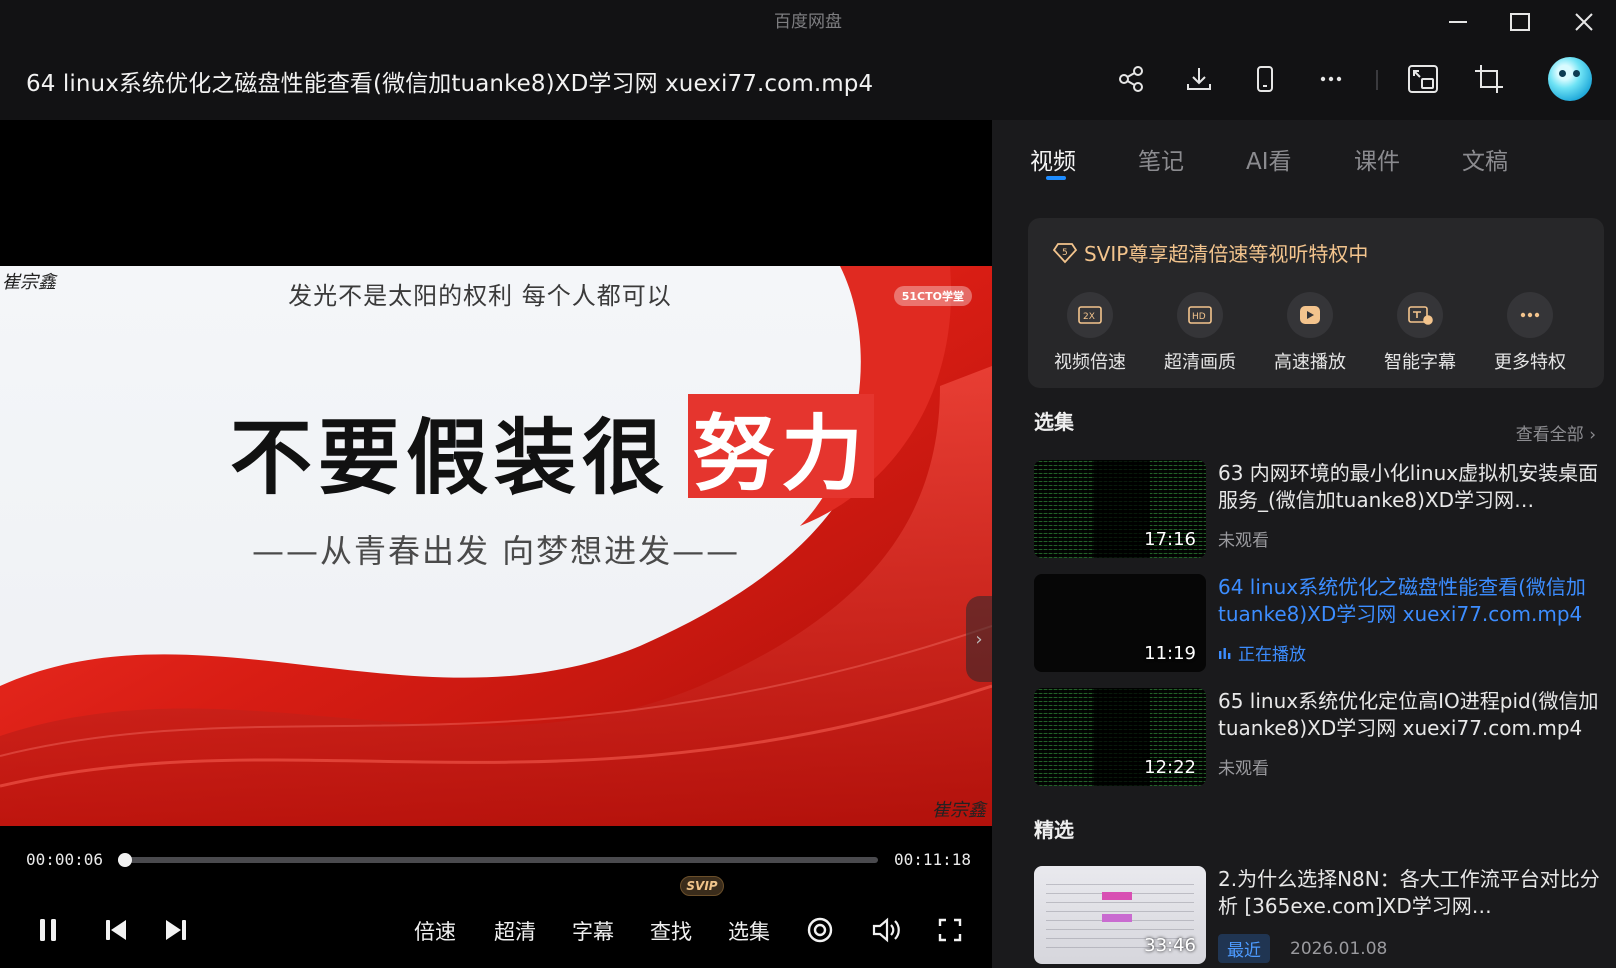 This screenshot has width=1616, height=968. Describe the element at coordinates (959, 810) in the screenshot. I see `watermark: 崔宗鑫` at that location.